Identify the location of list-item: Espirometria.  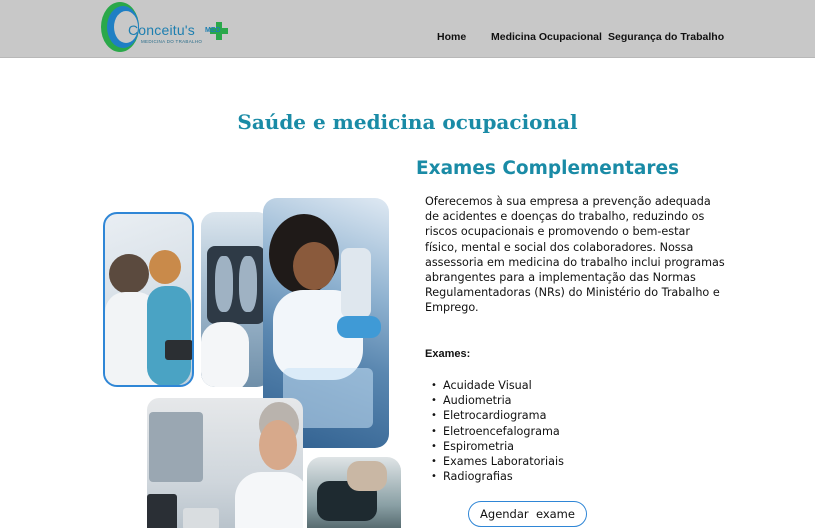
(497, 446).